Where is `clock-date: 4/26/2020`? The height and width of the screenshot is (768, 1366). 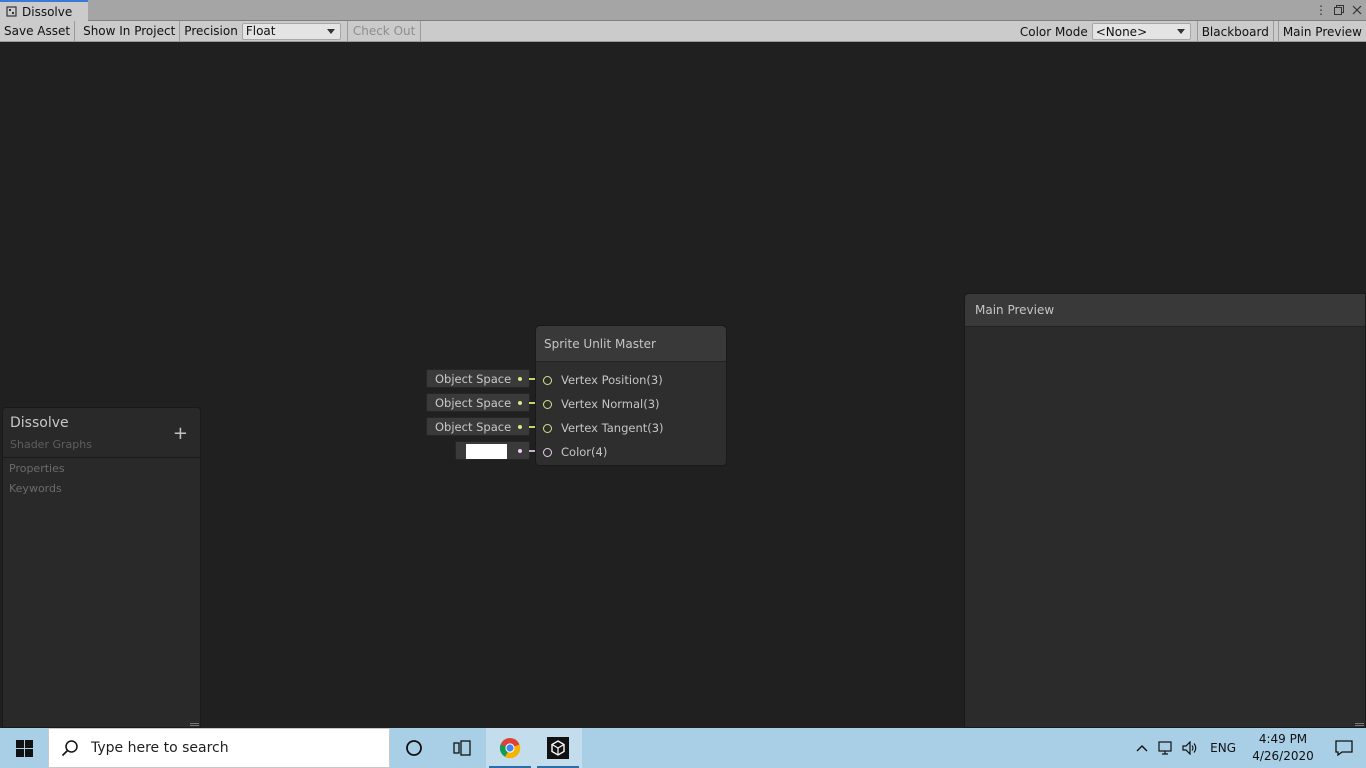 clock-date: 4/26/2020 is located at coordinates (1283, 756).